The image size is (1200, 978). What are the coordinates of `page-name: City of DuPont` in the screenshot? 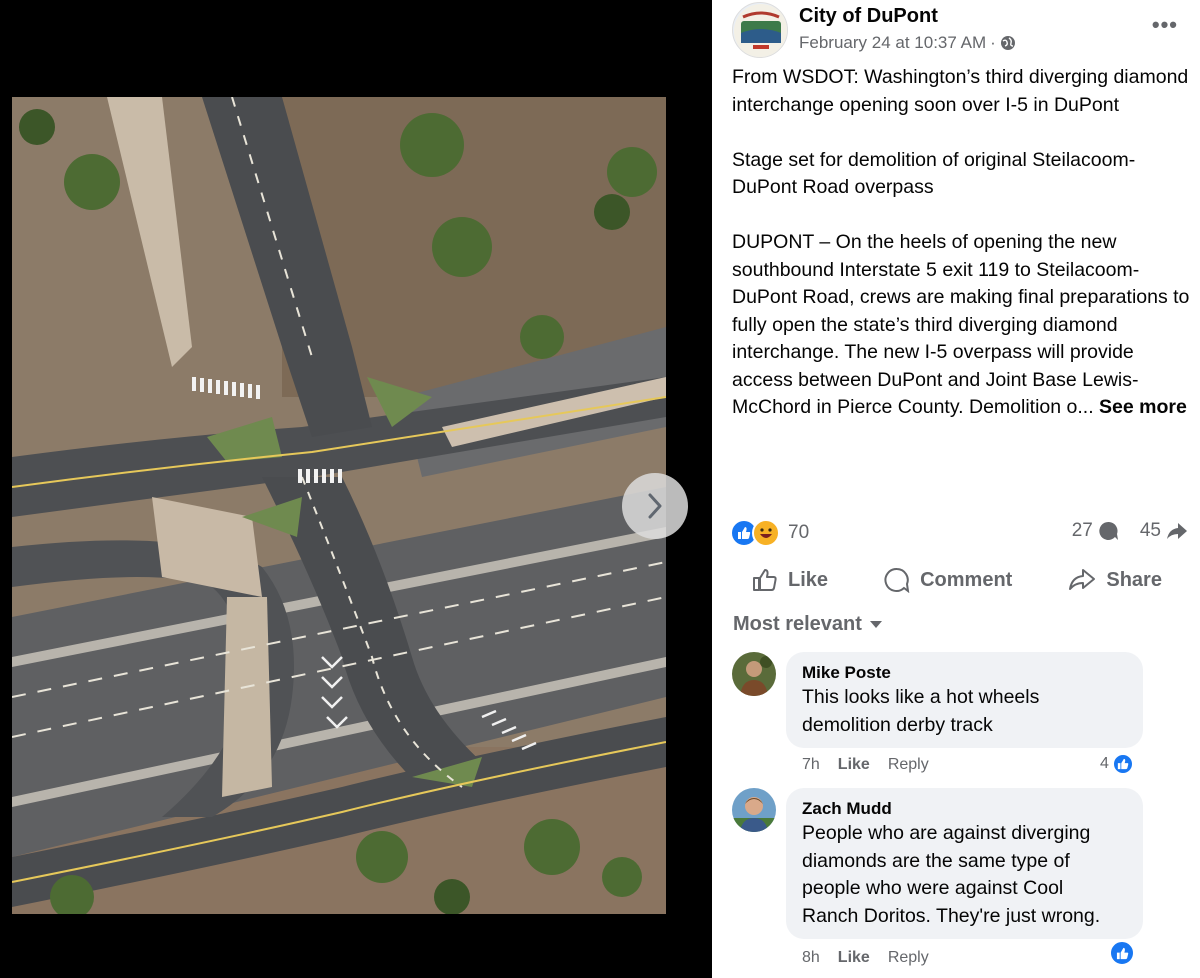 It's located at (868, 16).